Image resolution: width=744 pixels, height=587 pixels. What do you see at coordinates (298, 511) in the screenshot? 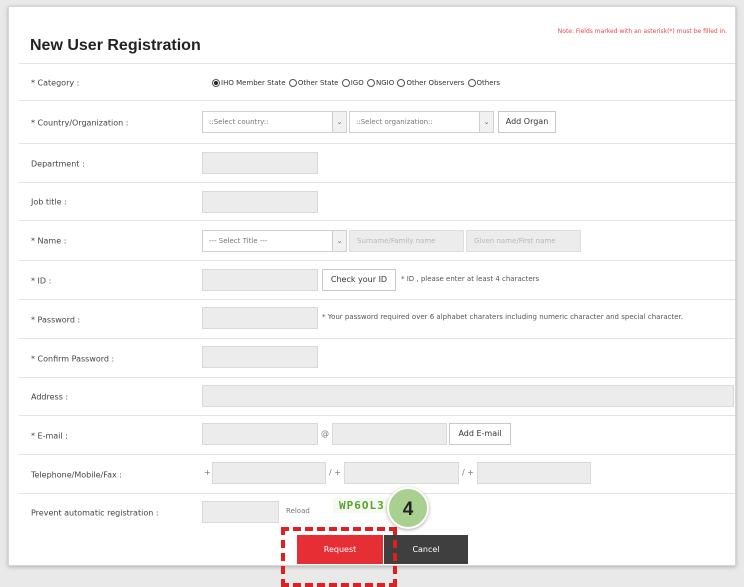
I see `reload-link: Reload` at bounding box center [298, 511].